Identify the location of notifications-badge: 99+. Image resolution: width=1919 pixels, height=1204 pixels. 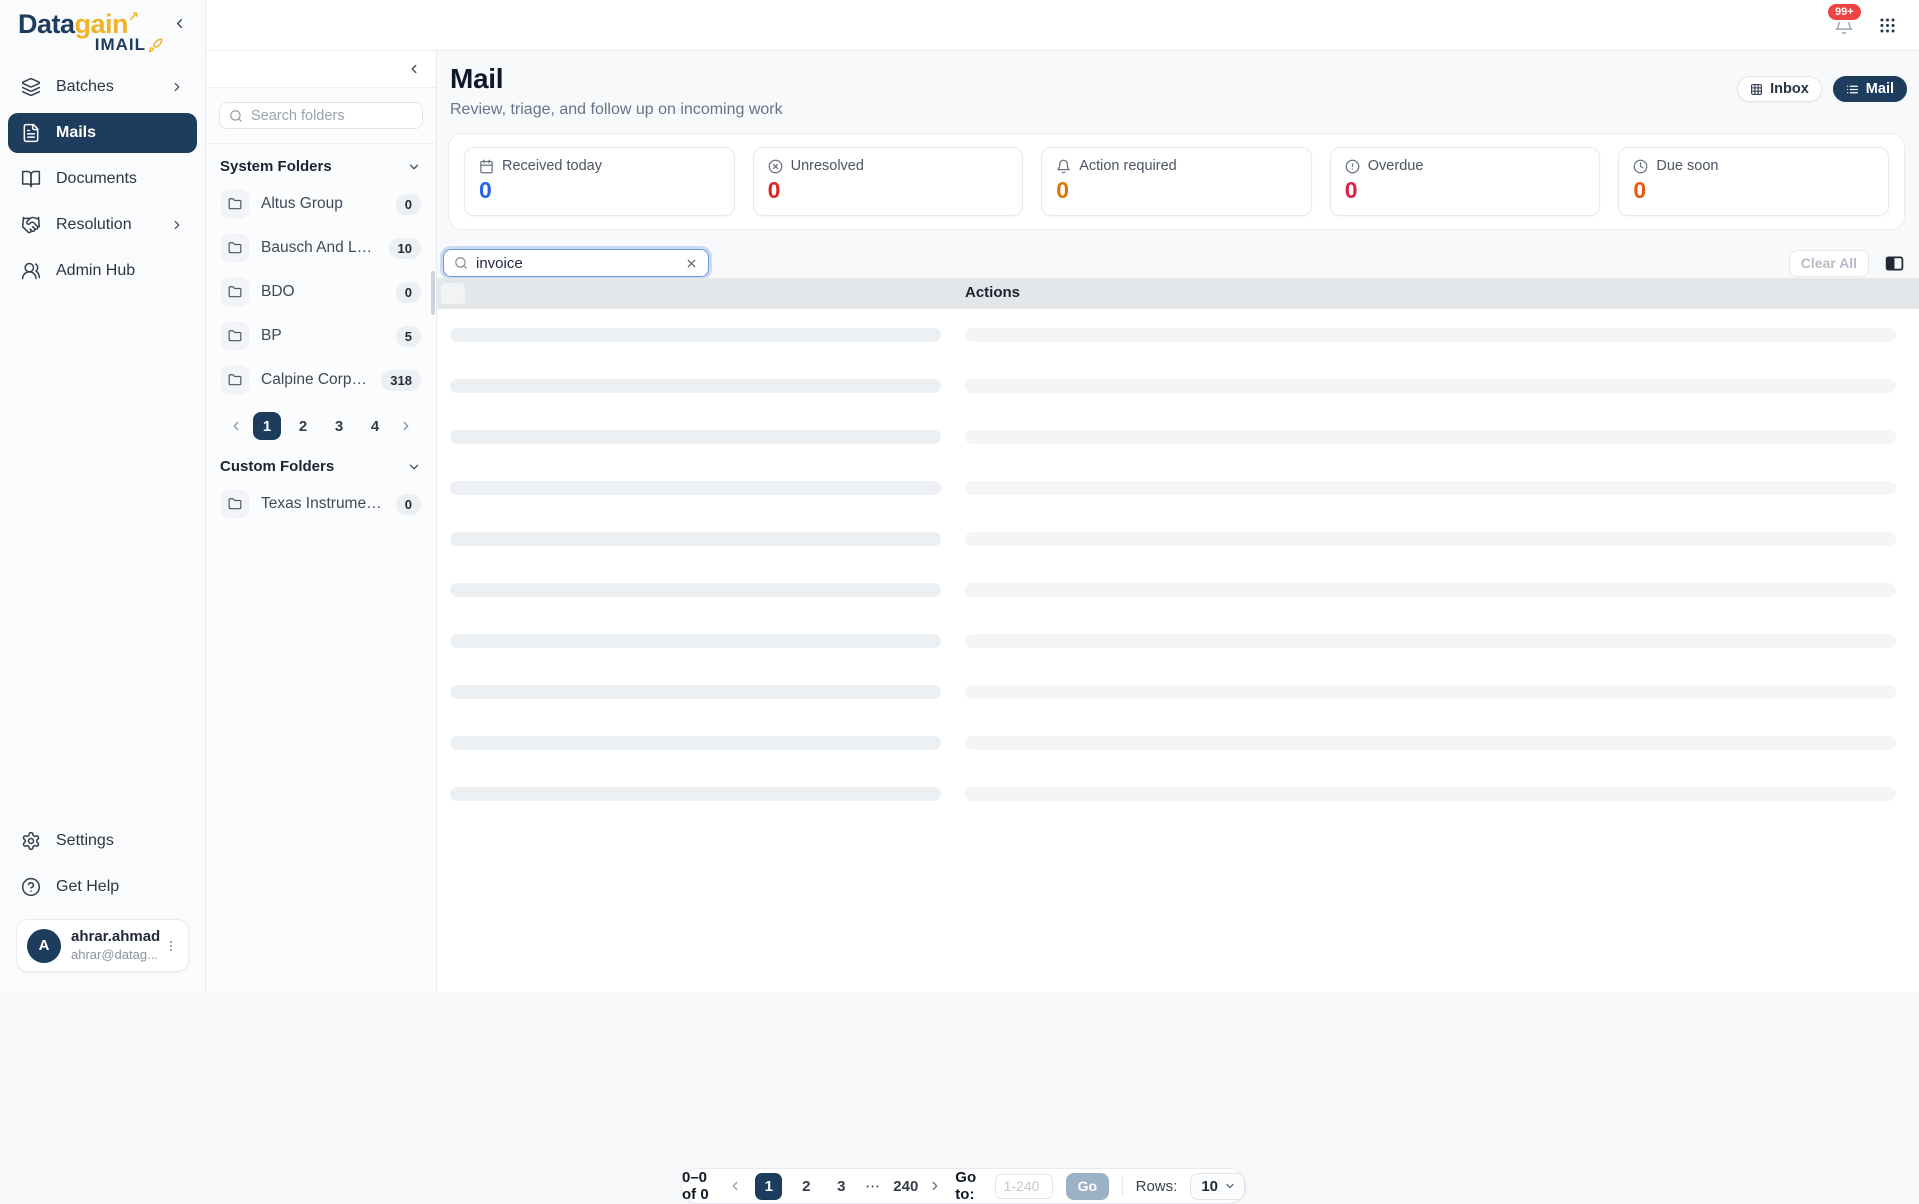
(1844, 12).